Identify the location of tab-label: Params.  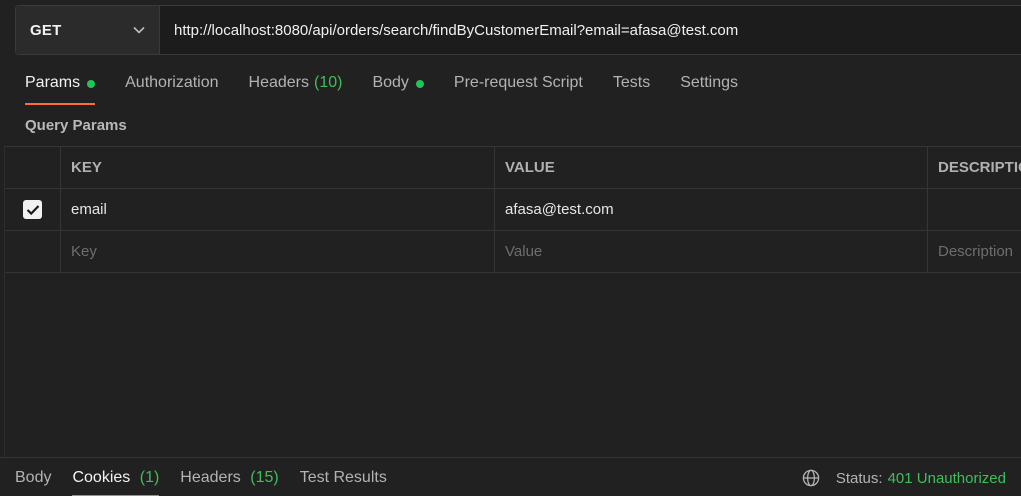
(53, 82).